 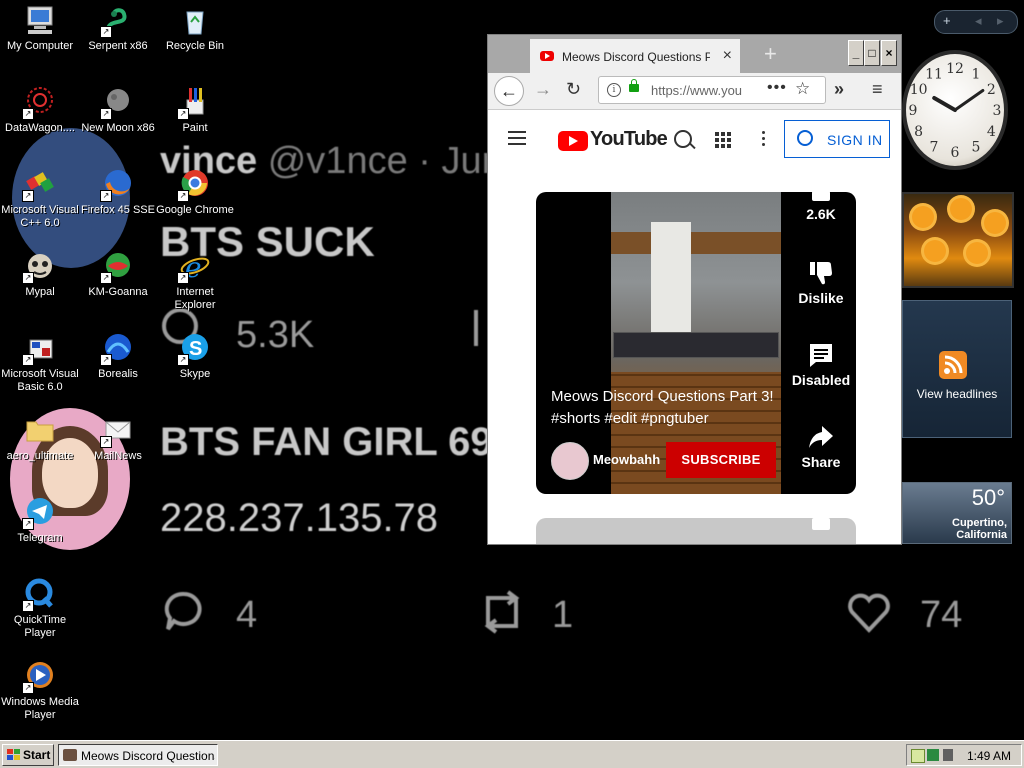 What do you see at coordinates (958, 240) in the screenshot?
I see `slideshow-gadget` at bounding box center [958, 240].